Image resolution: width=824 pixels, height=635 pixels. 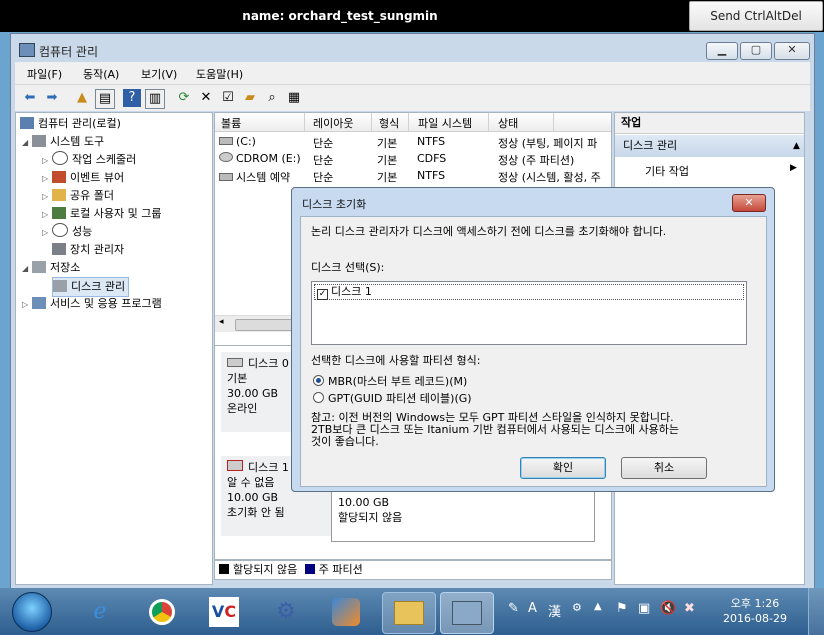 What do you see at coordinates (749, 203) in the screenshot?
I see `dialog-close-button: ✕` at bounding box center [749, 203].